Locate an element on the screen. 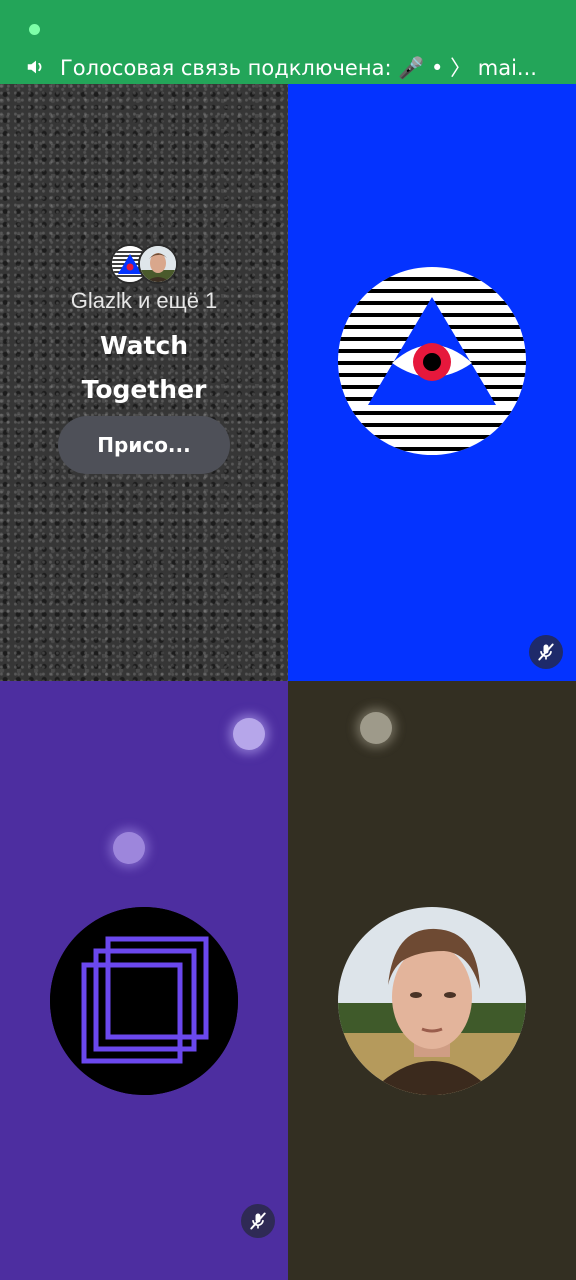 Image resolution: width=576 pixels, height=1280 pixels. photo-avatar is located at coordinates (432, 1001).